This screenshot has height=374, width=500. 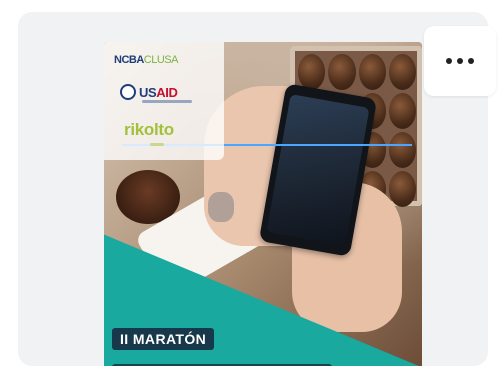 What do you see at coordinates (149, 129) in the screenshot?
I see `rikolto-logo: rikolto` at bounding box center [149, 129].